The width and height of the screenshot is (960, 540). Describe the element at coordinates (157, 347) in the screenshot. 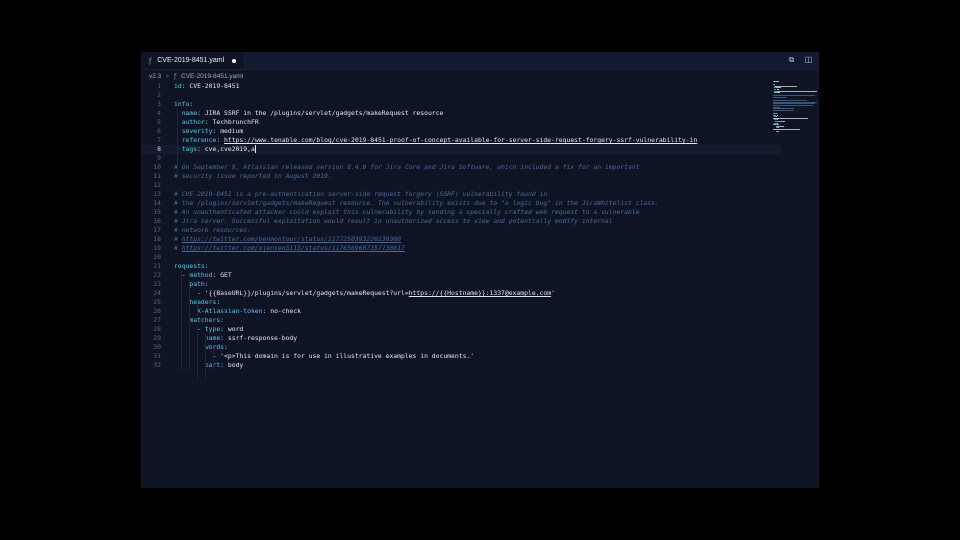

I see `line-number: 30` at that location.